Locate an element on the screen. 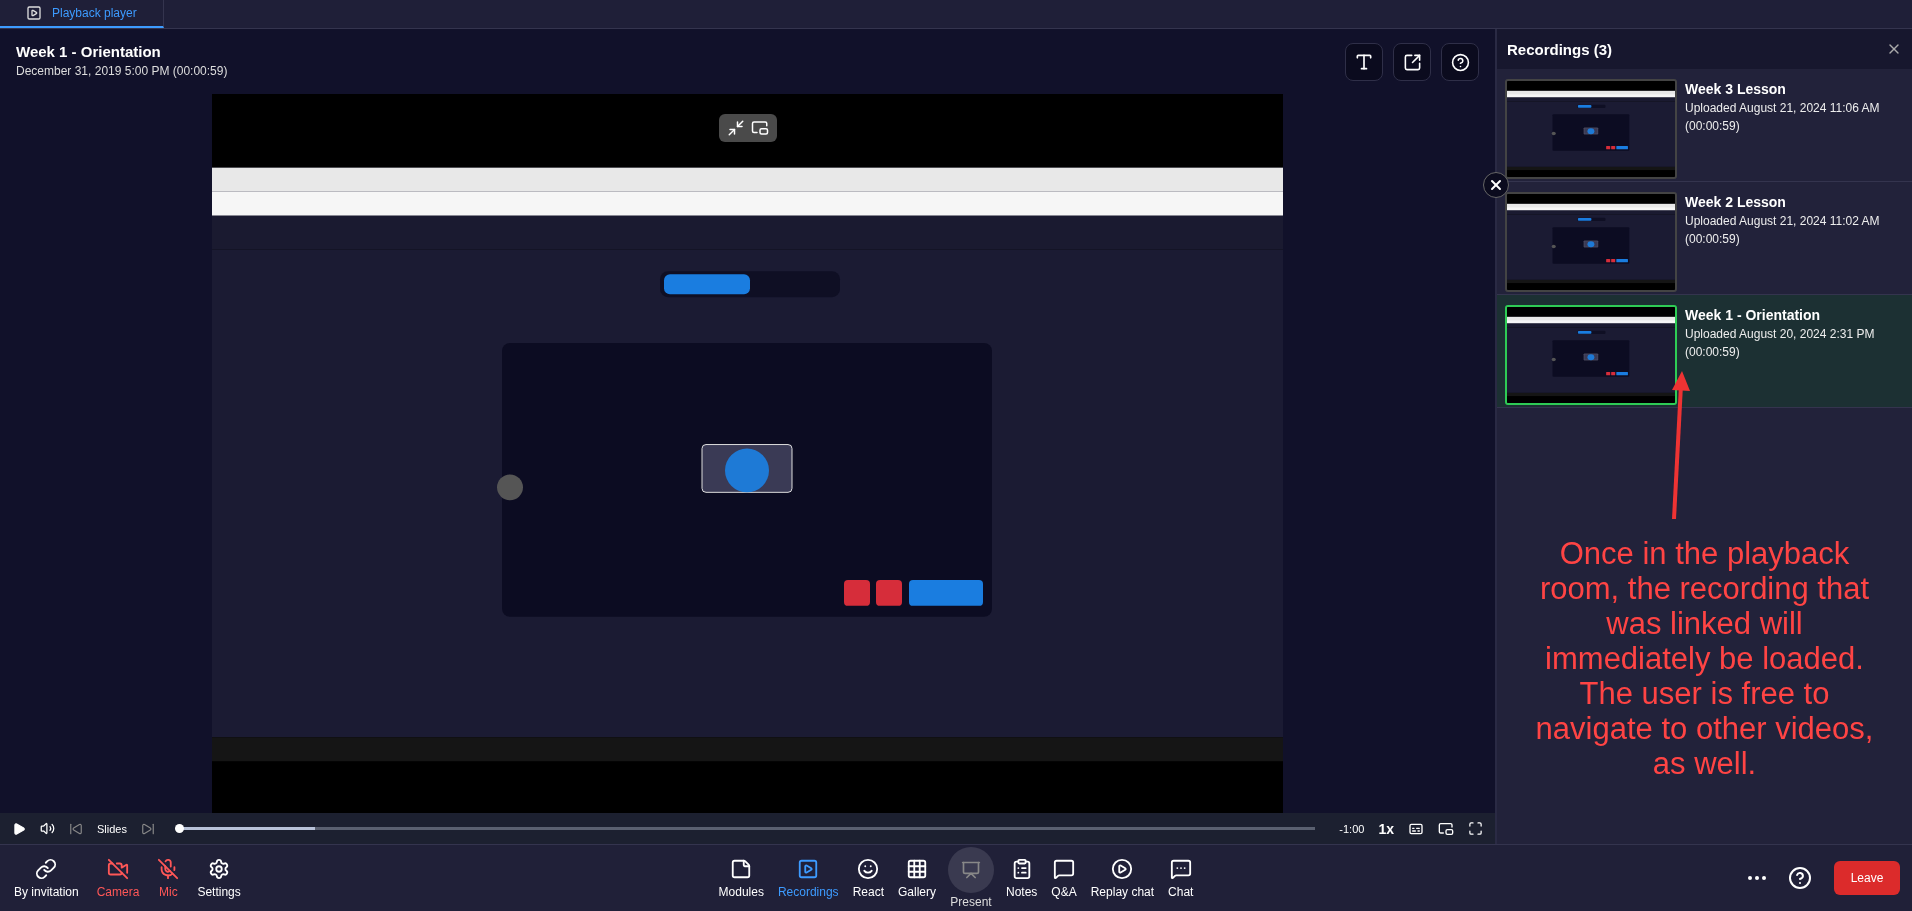 This screenshot has height=911, width=1912. toolbar-button: By invitation is located at coordinates (46, 878).